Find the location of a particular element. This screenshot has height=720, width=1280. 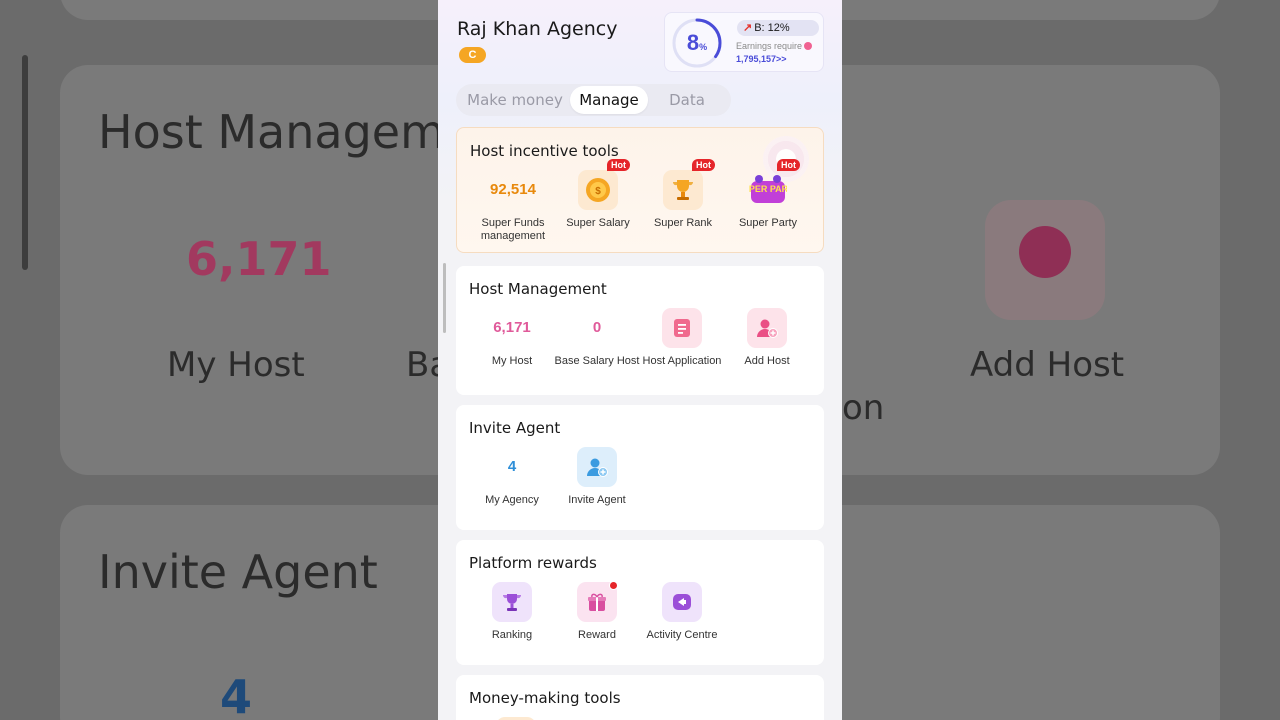

invite-agent-item: Invite Agent is located at coordinates (597, 477).